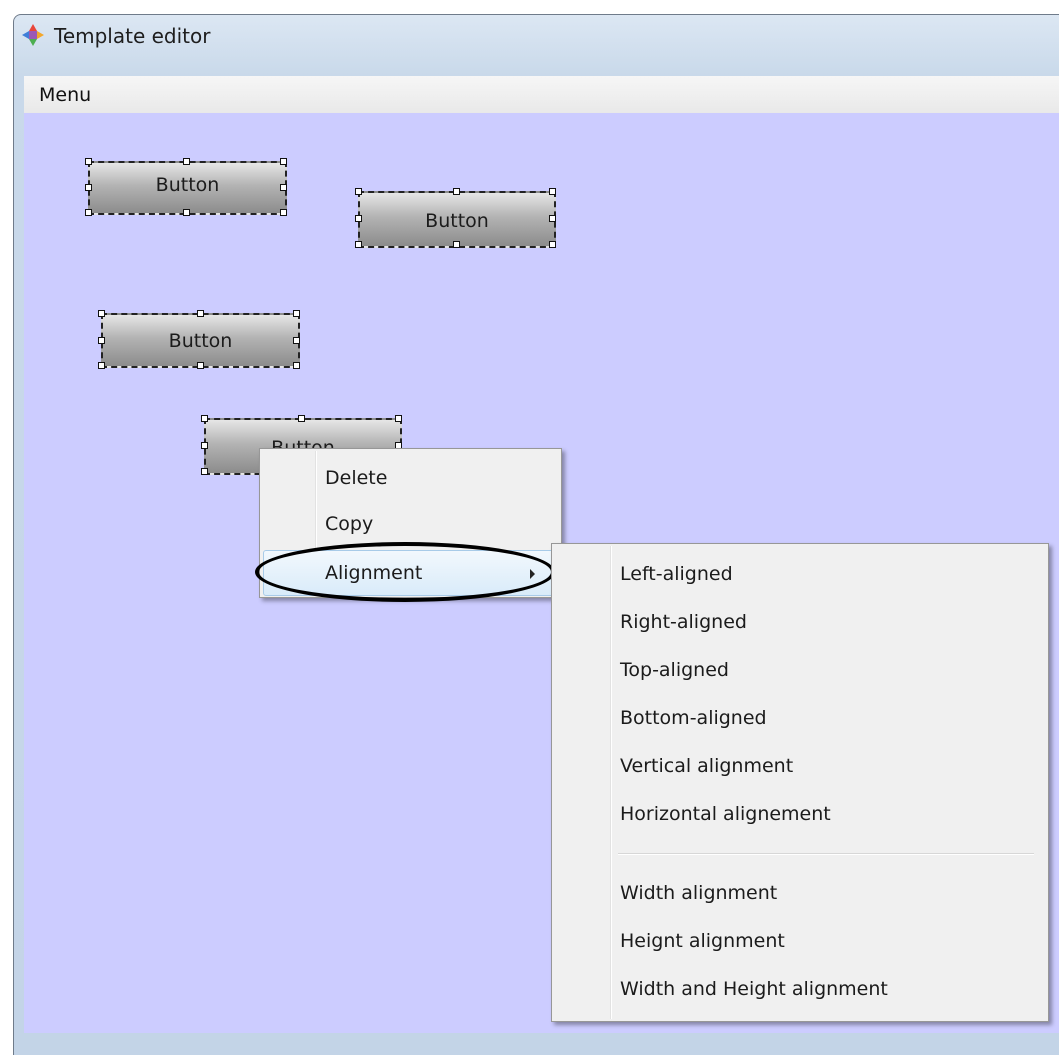 This screenshot has height=1055, width=1059. What do you see at coordinates (349, 524) in the screenshot?
I see `menu-item-label: Copy` at bounding box center [349, 524].